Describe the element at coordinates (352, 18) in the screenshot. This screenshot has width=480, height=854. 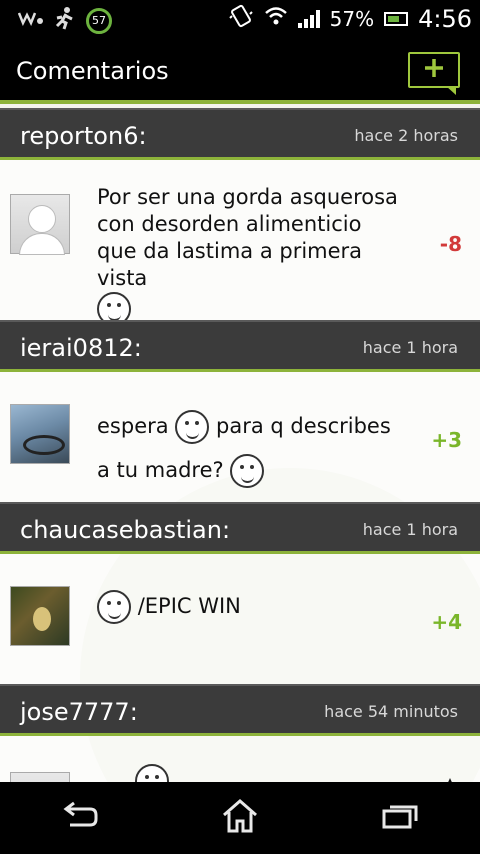
I see `battery-percent: 57%` at that location.